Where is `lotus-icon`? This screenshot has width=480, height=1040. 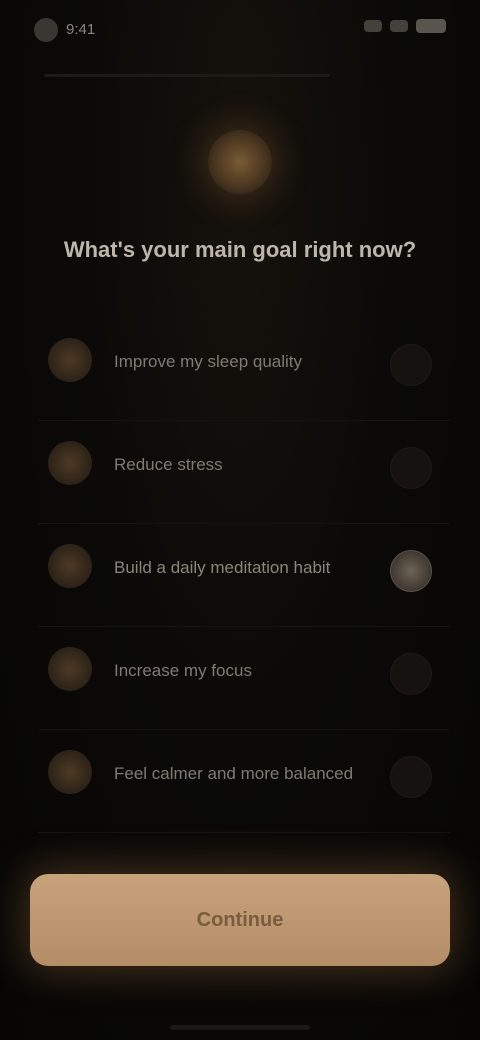
lotus-icon is located at coordinates (70, 566).